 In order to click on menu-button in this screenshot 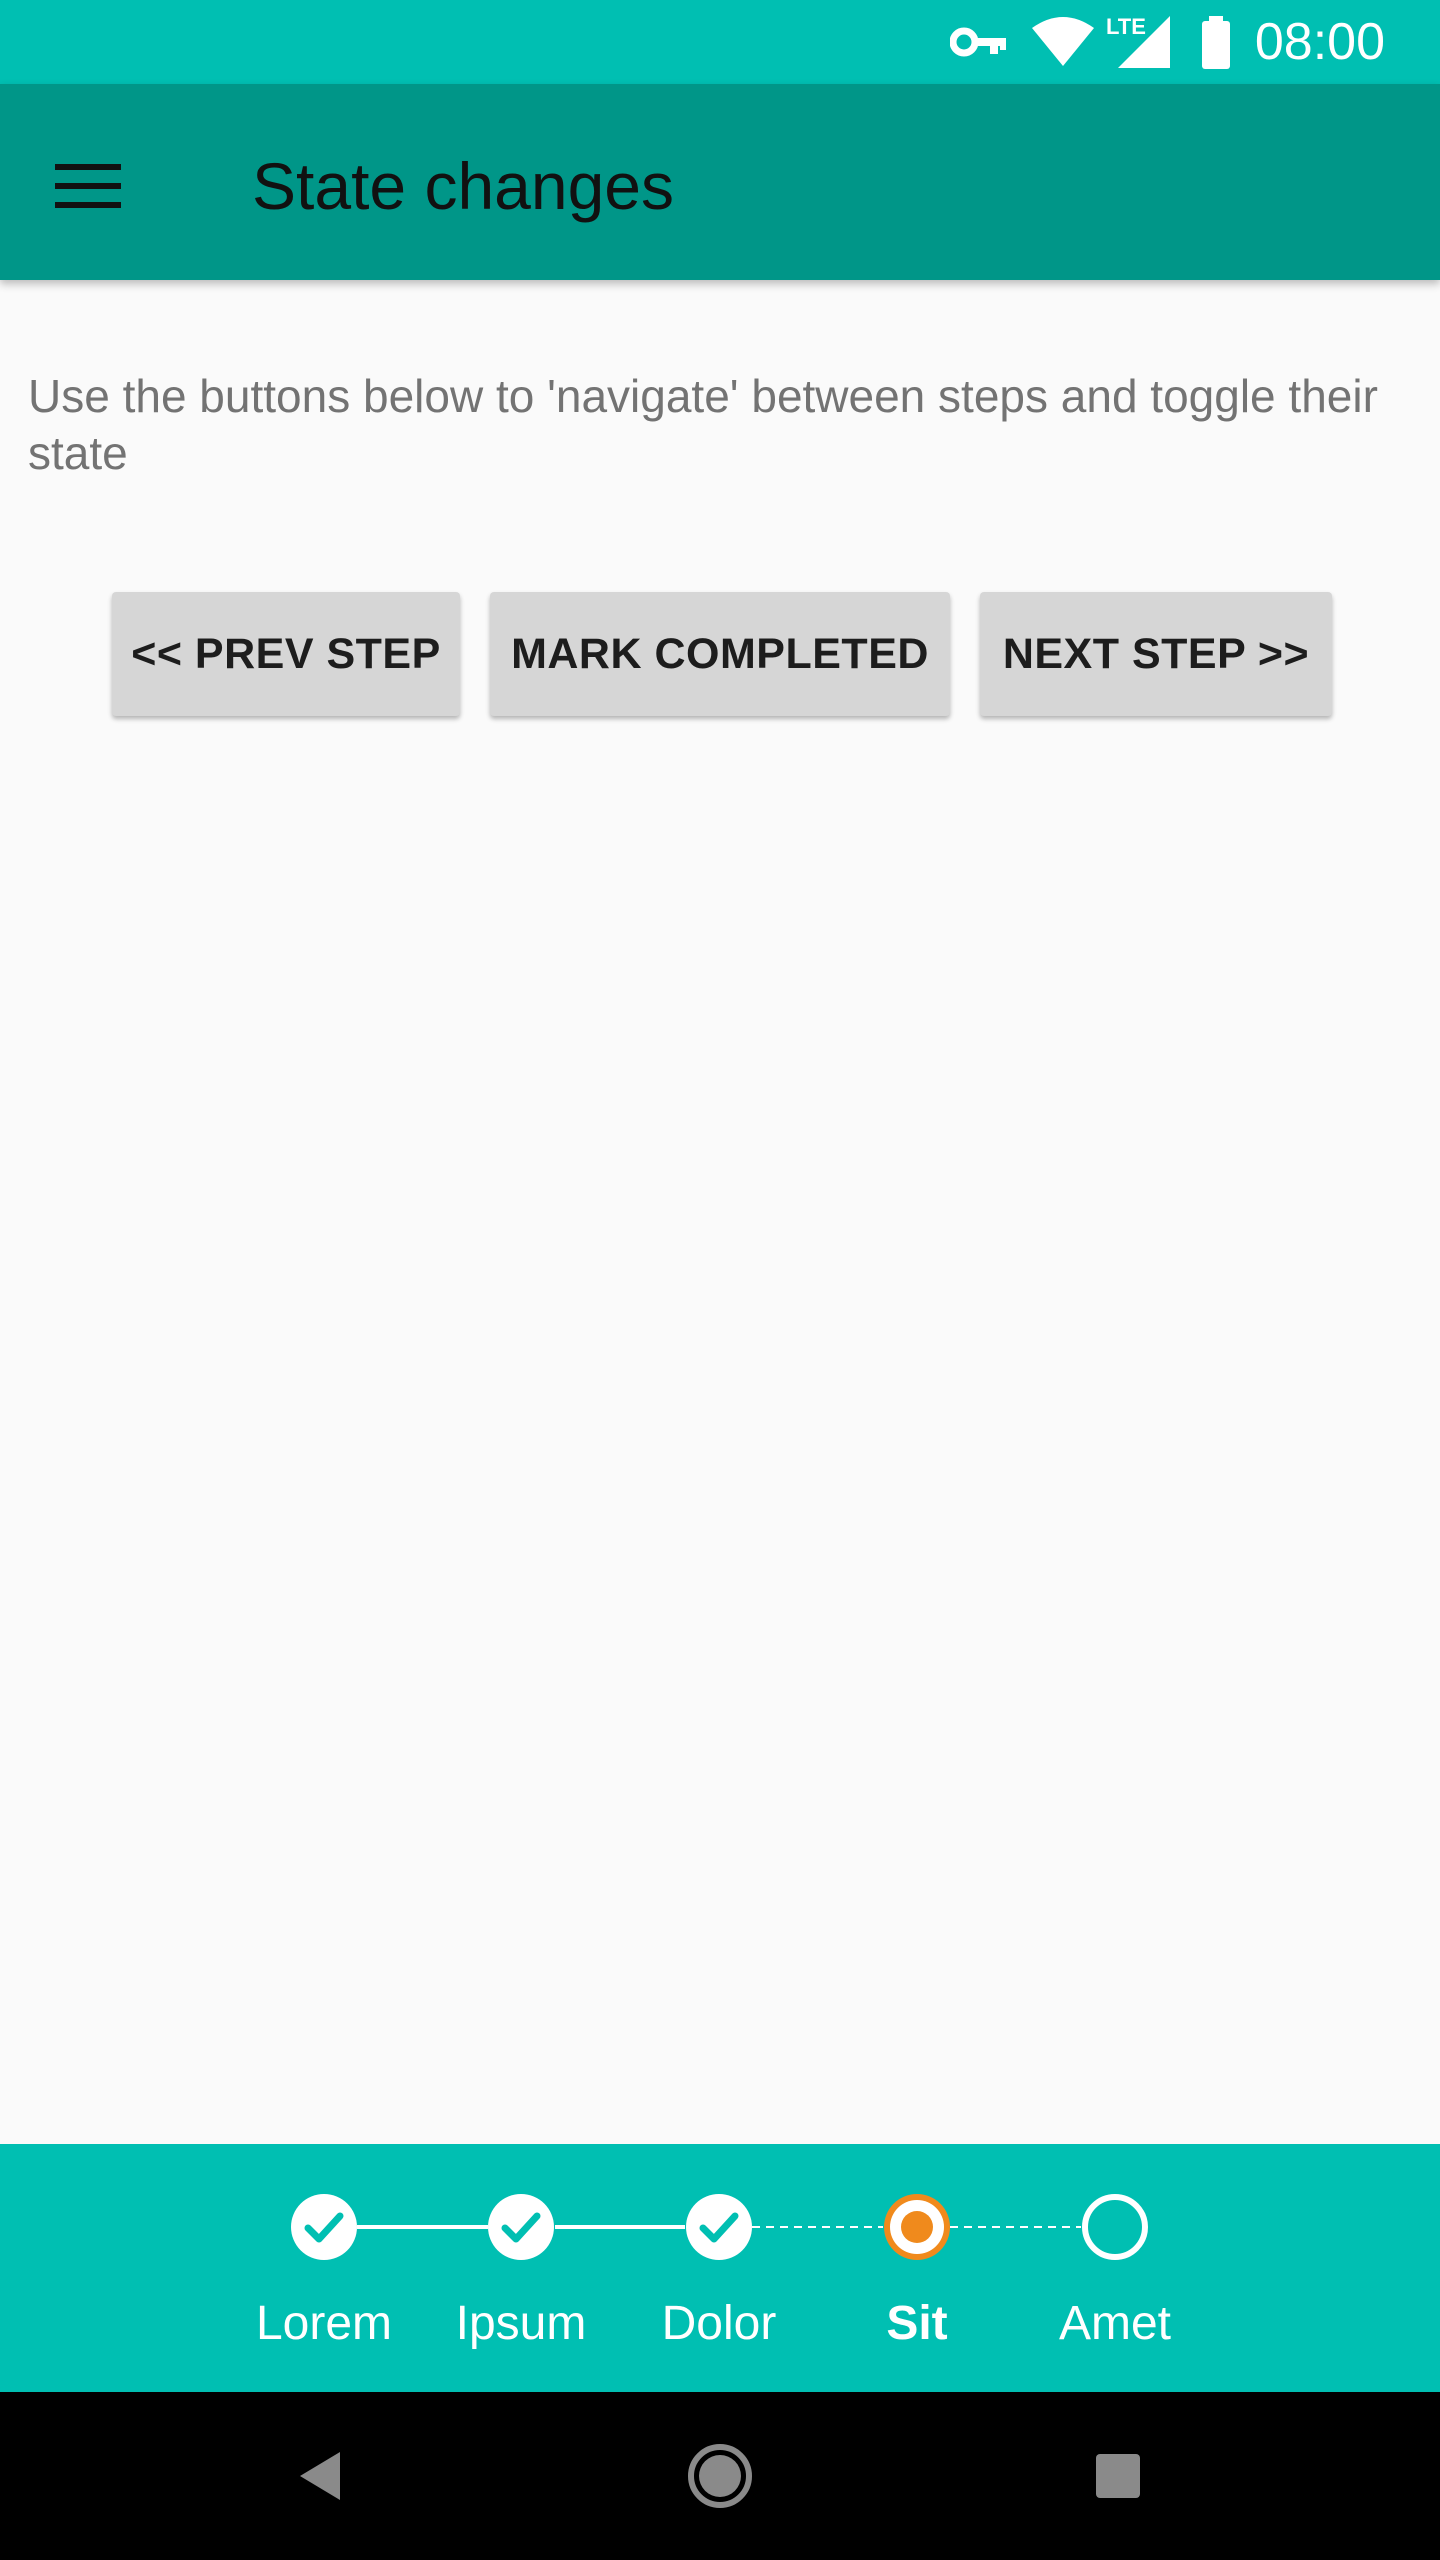, I will do `click(88, 186)`.